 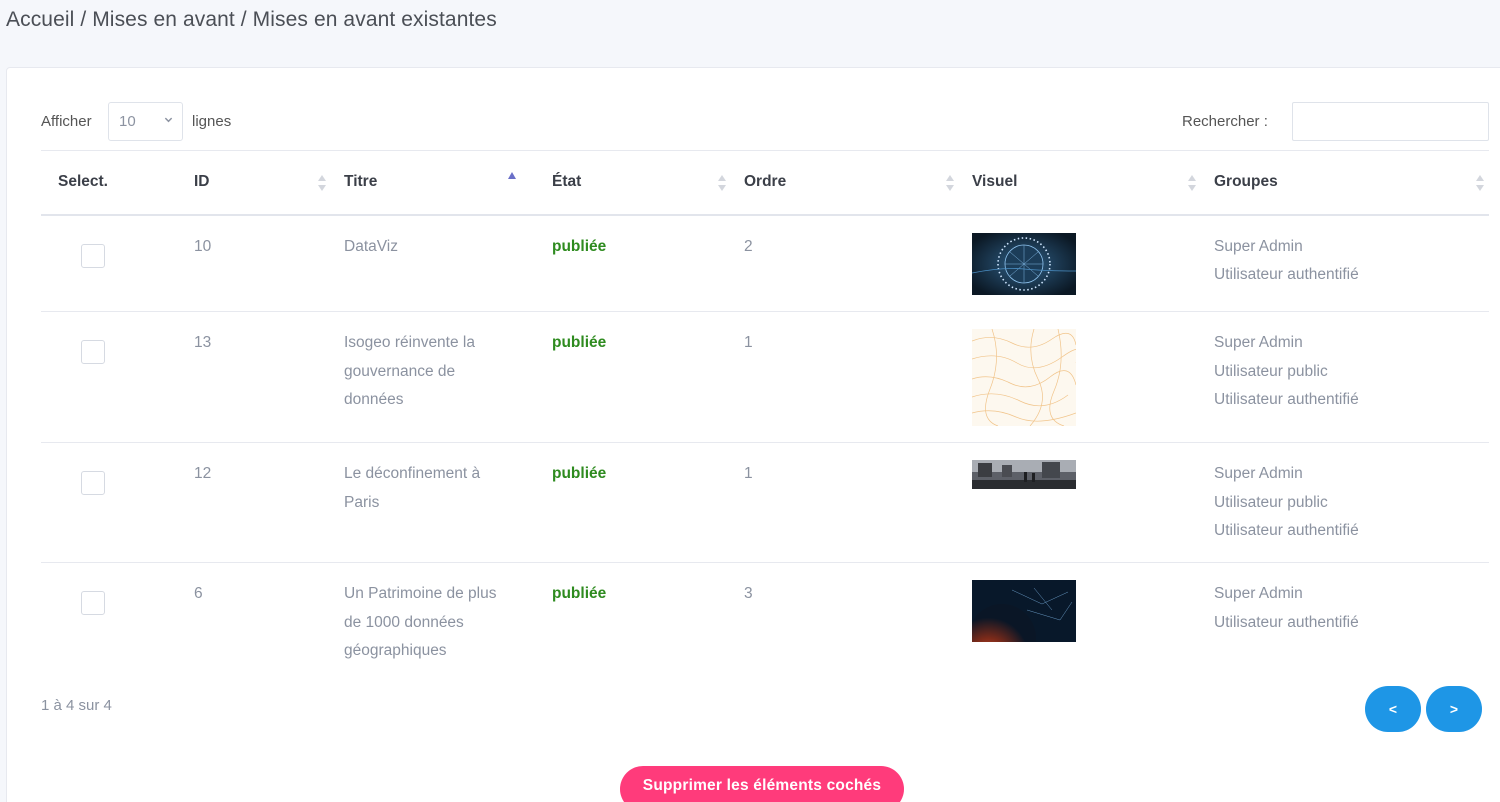 I want to click on id-cell: 12, so click(x=252, y=502).